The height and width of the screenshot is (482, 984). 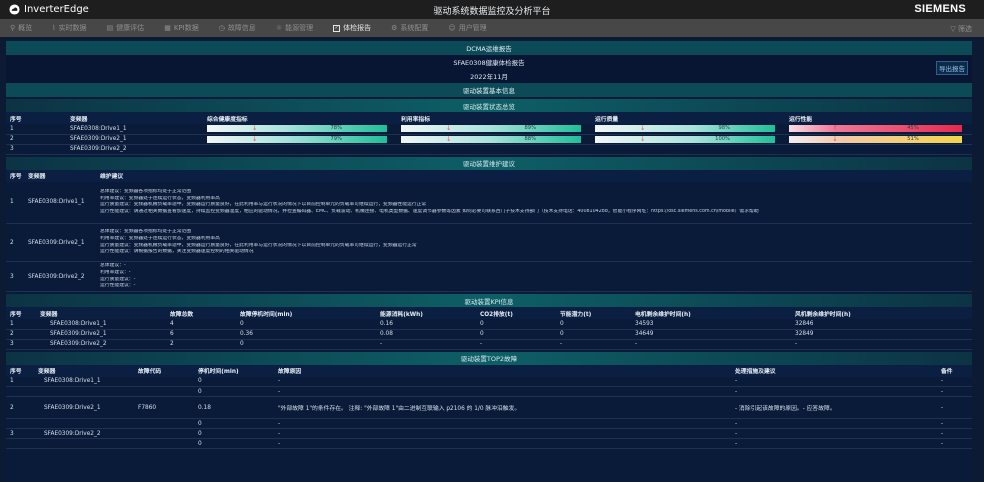 I want to click on nav-health-assessment: ▤ 健康评估, so click(x=126, y=28).